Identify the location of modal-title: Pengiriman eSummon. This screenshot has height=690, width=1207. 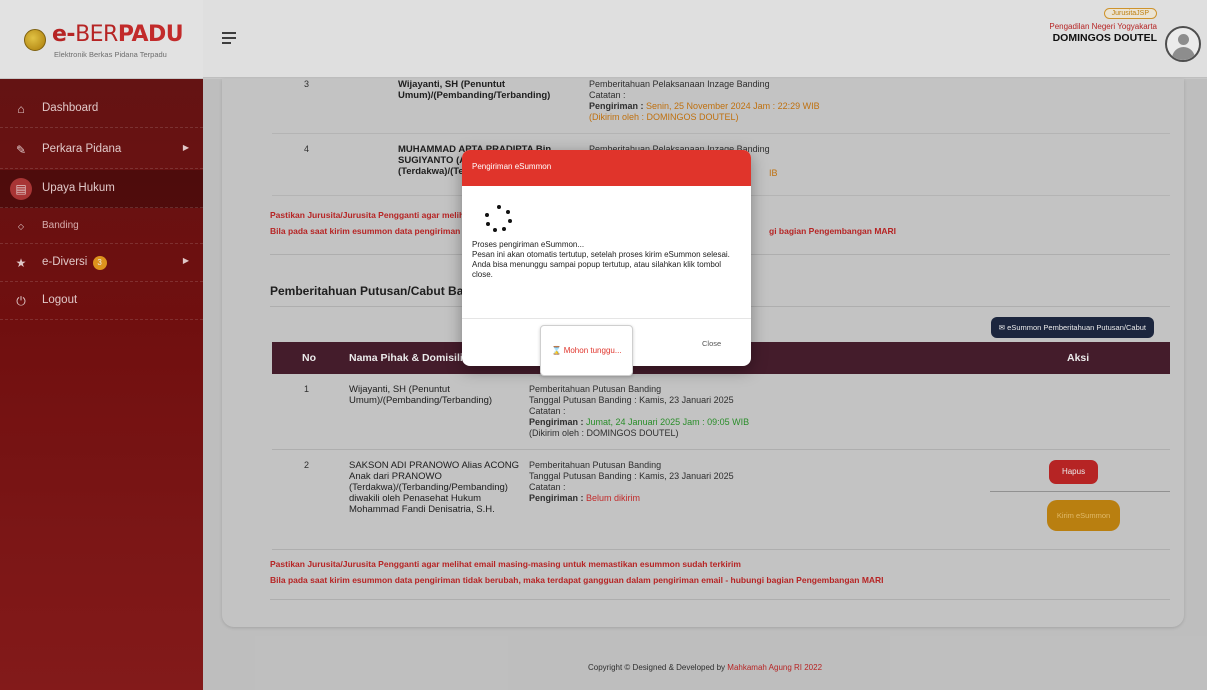
(606, 168).